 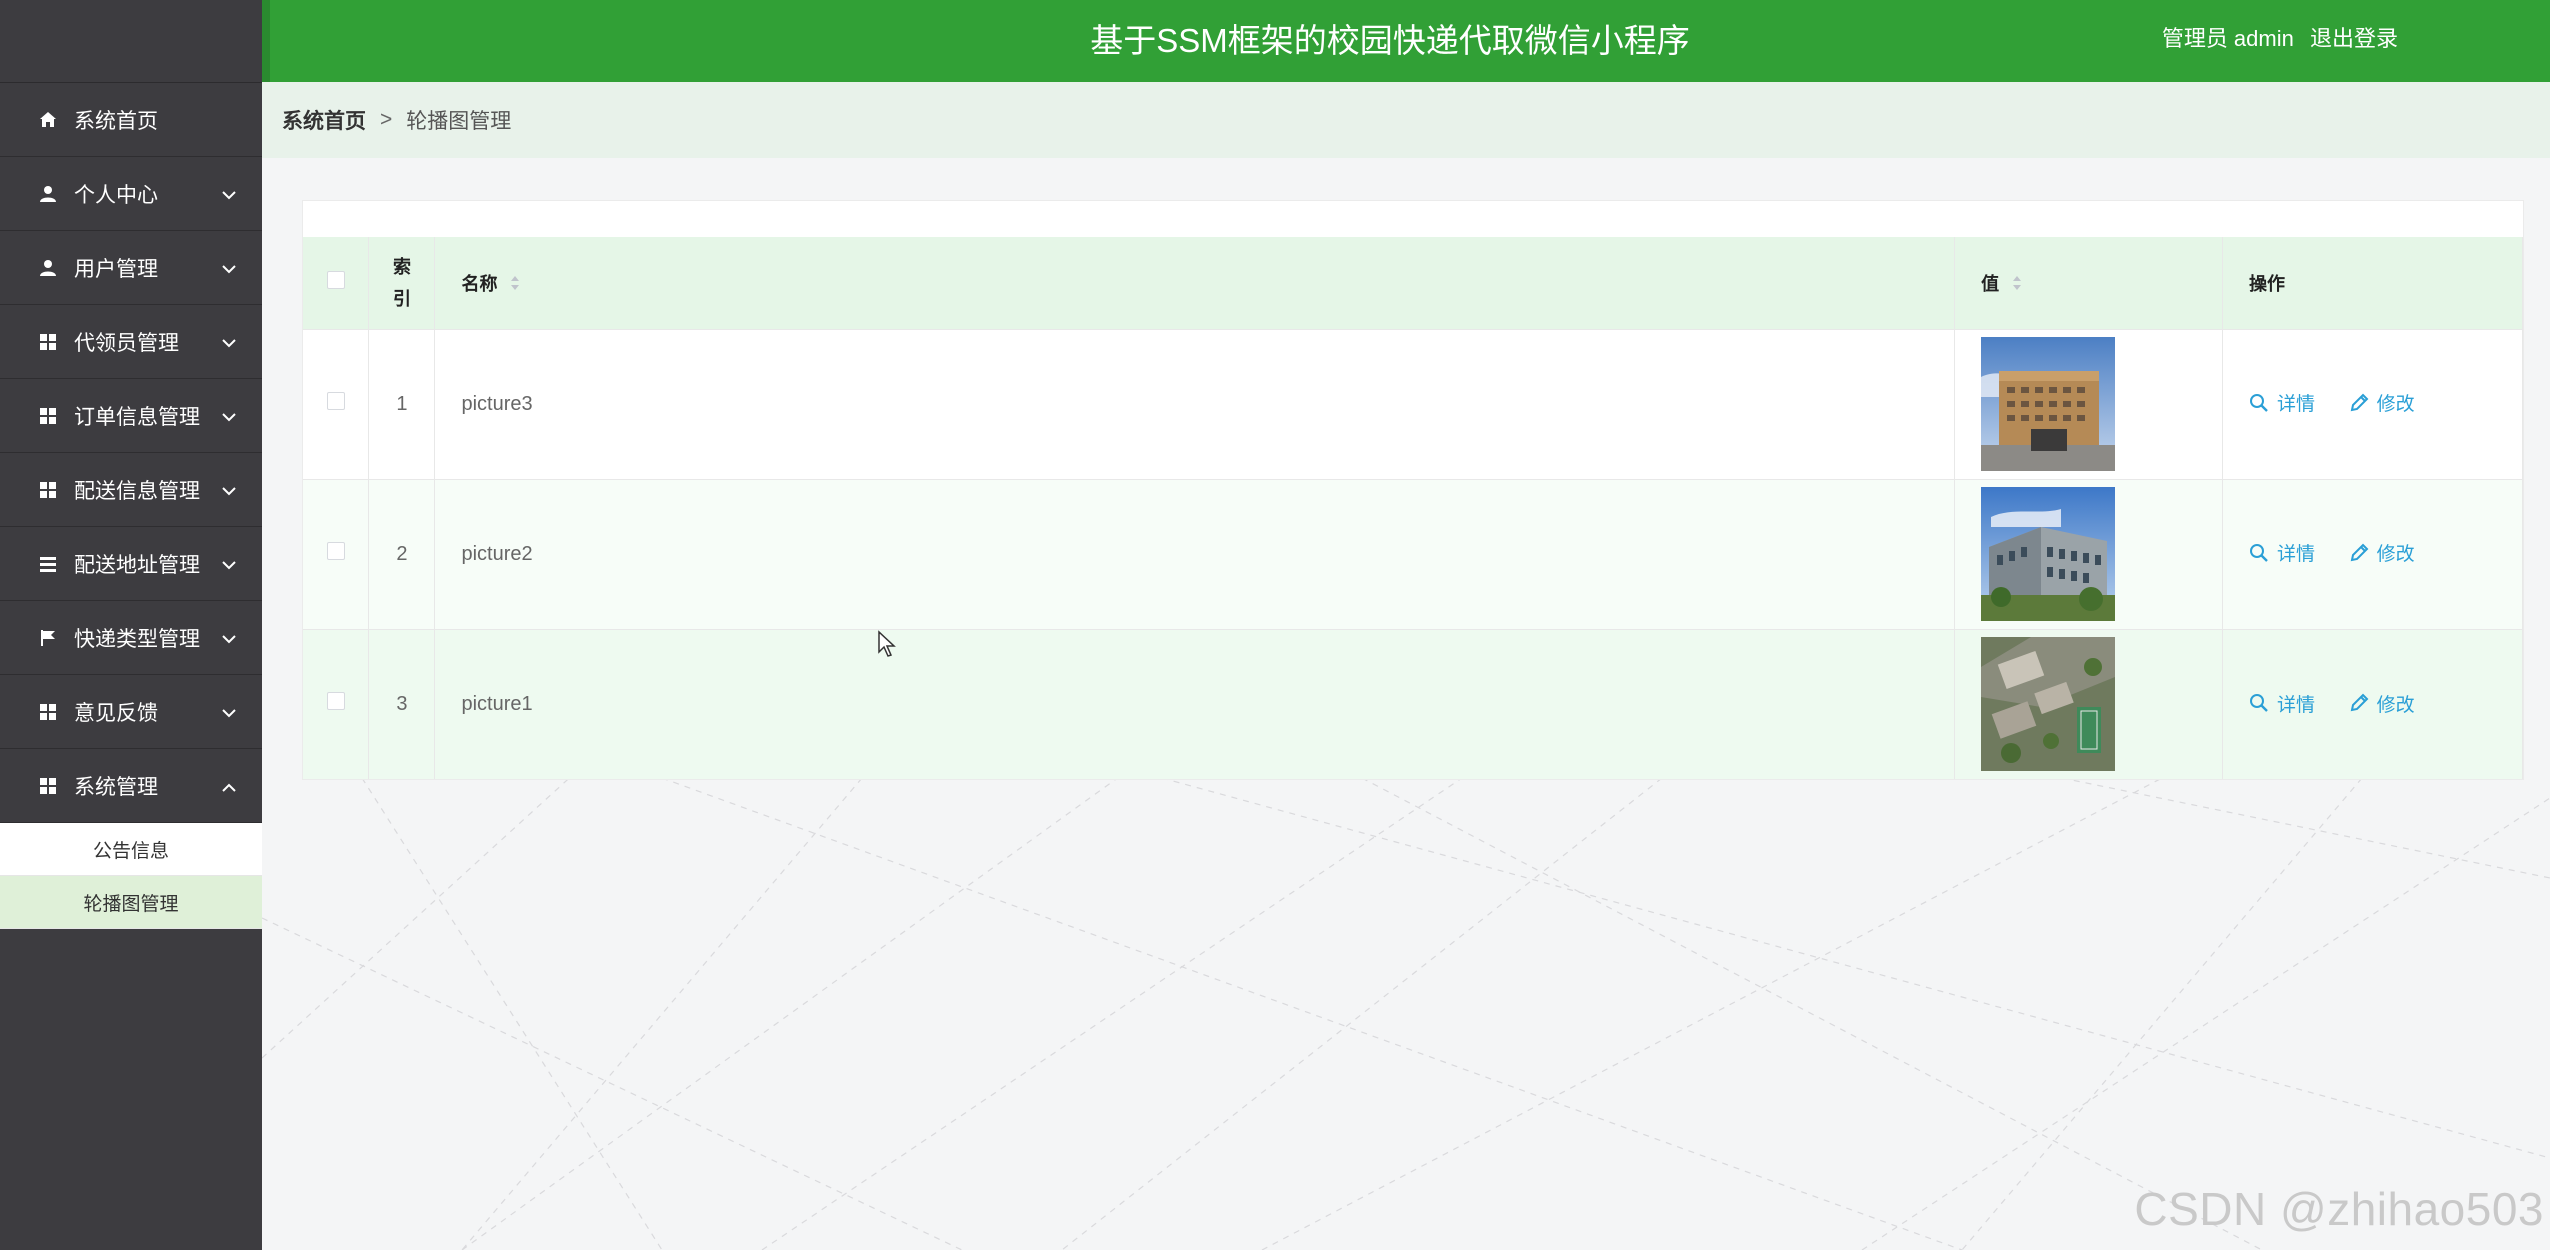 I want to click on admin-label: 管理员 admin, so click(x=2227, y=38).